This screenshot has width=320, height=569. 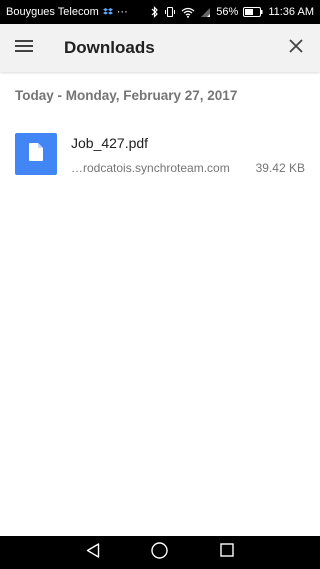 What do you see at coordinates (253, 12) in the screenshot?
I see `battery-icon` at bounding box center [253, 12].